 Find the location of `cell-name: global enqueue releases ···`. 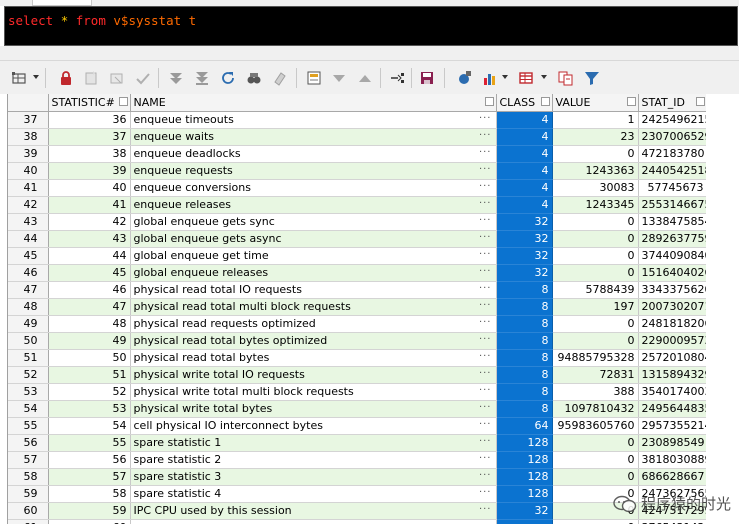

cell-name: global enqueue releases ··· is located at coordinates (313, 273).